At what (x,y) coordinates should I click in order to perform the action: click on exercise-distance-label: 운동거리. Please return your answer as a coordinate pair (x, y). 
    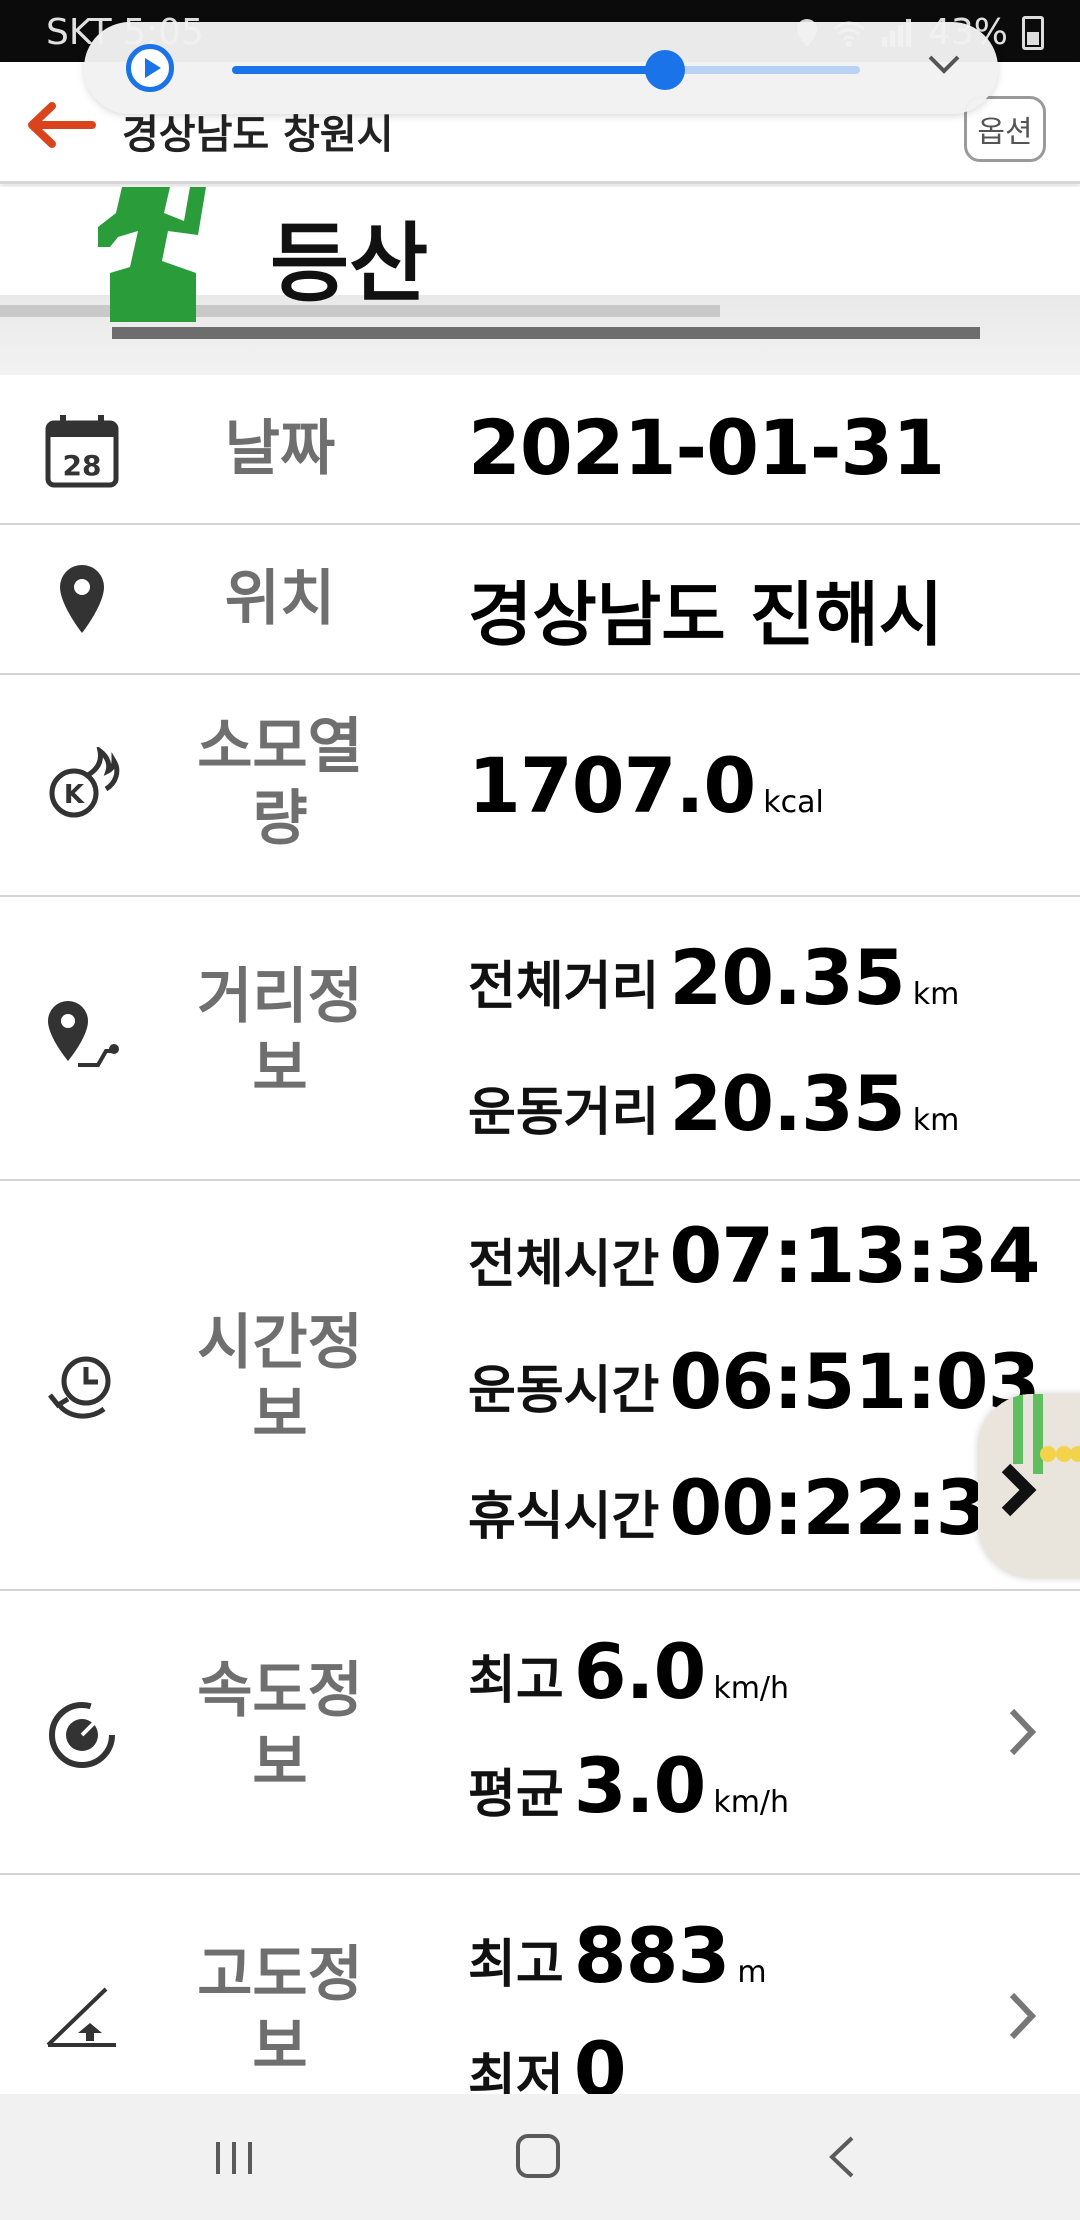
    Looking at the image, I should click on (564, 1113).